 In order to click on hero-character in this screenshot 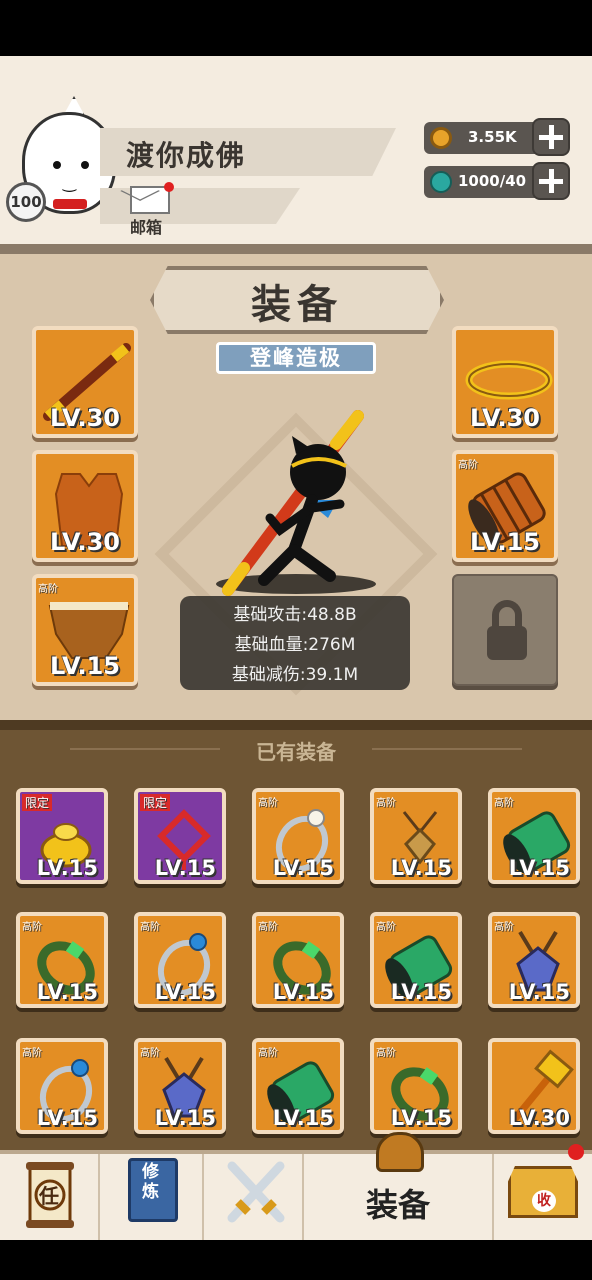, I will do `click(293, 503)`.